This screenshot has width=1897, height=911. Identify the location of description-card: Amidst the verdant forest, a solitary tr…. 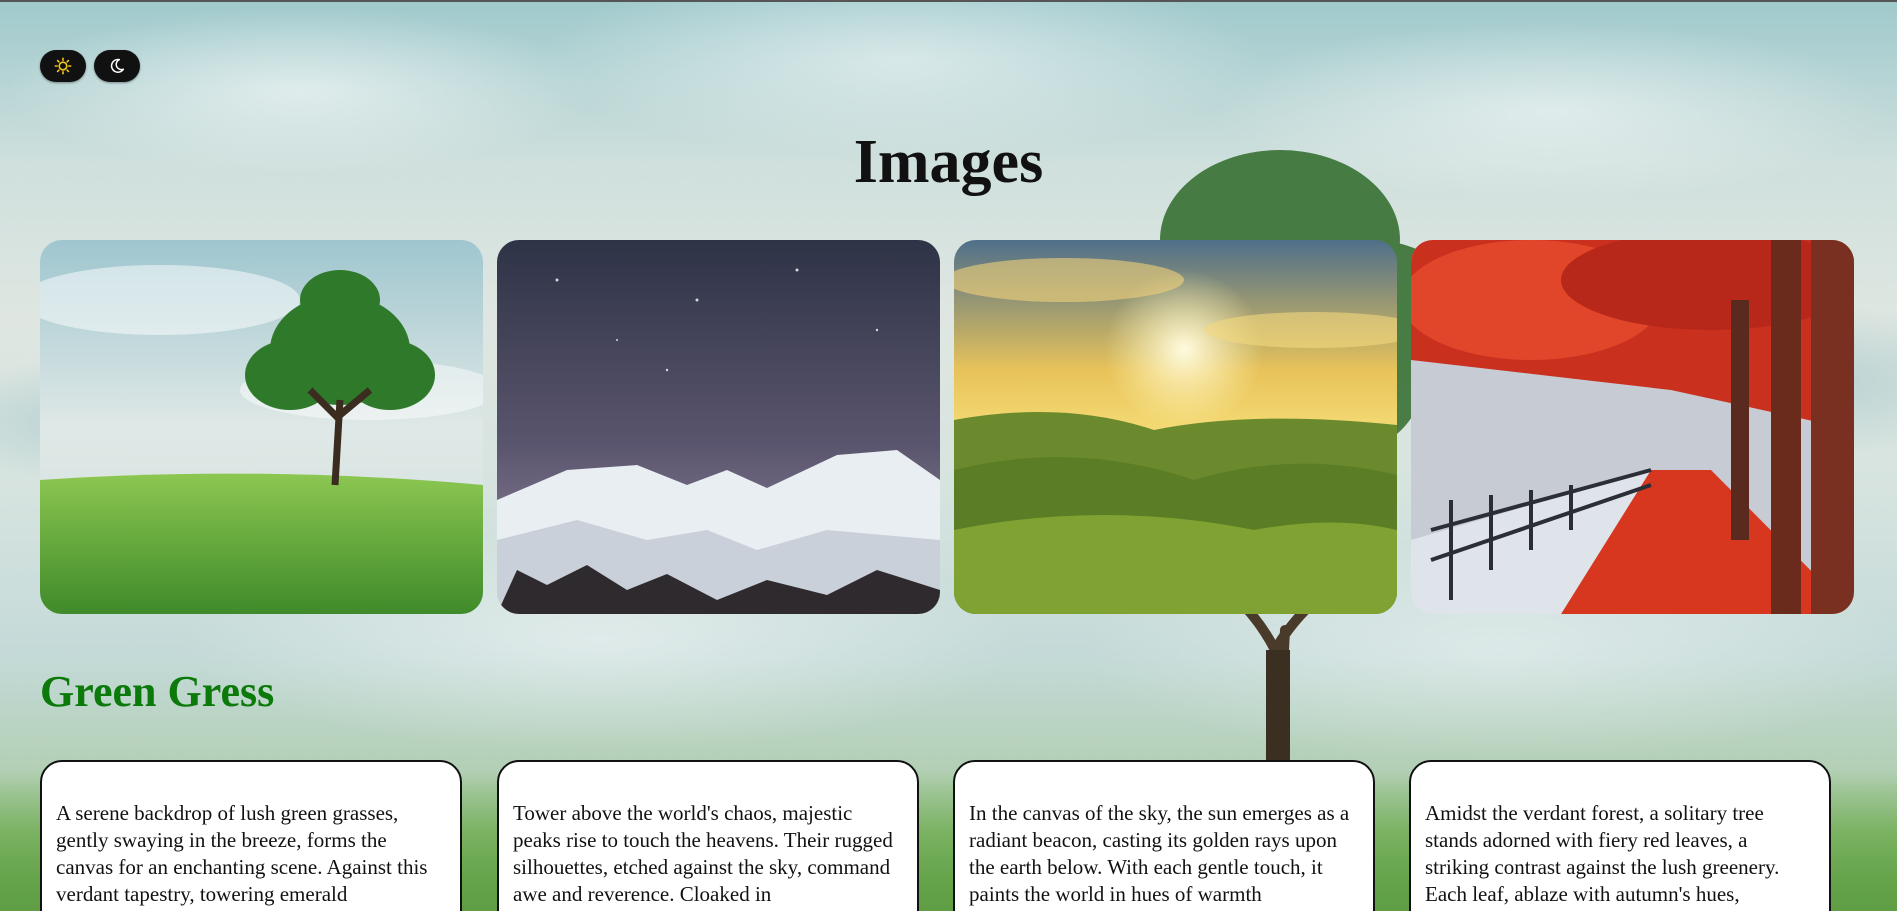
(1620, 835).